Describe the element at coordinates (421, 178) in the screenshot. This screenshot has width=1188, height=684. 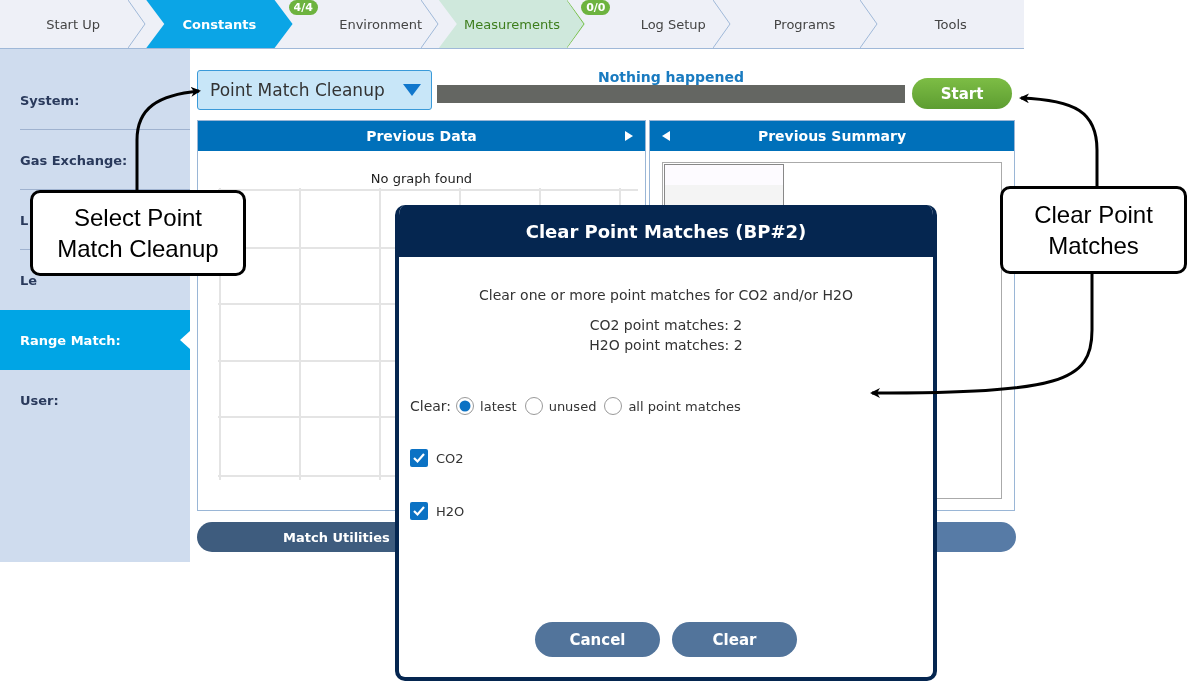
I see `empty-message: No graph found` at that location.